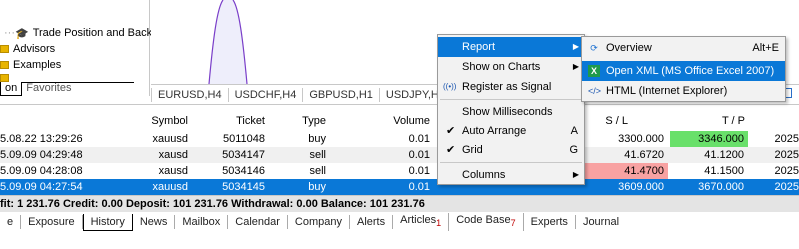 Image resolution: width=799 pixels, height=249 pixels. I want to click on tab-mailbox: Mailbox, so click(202, 222).